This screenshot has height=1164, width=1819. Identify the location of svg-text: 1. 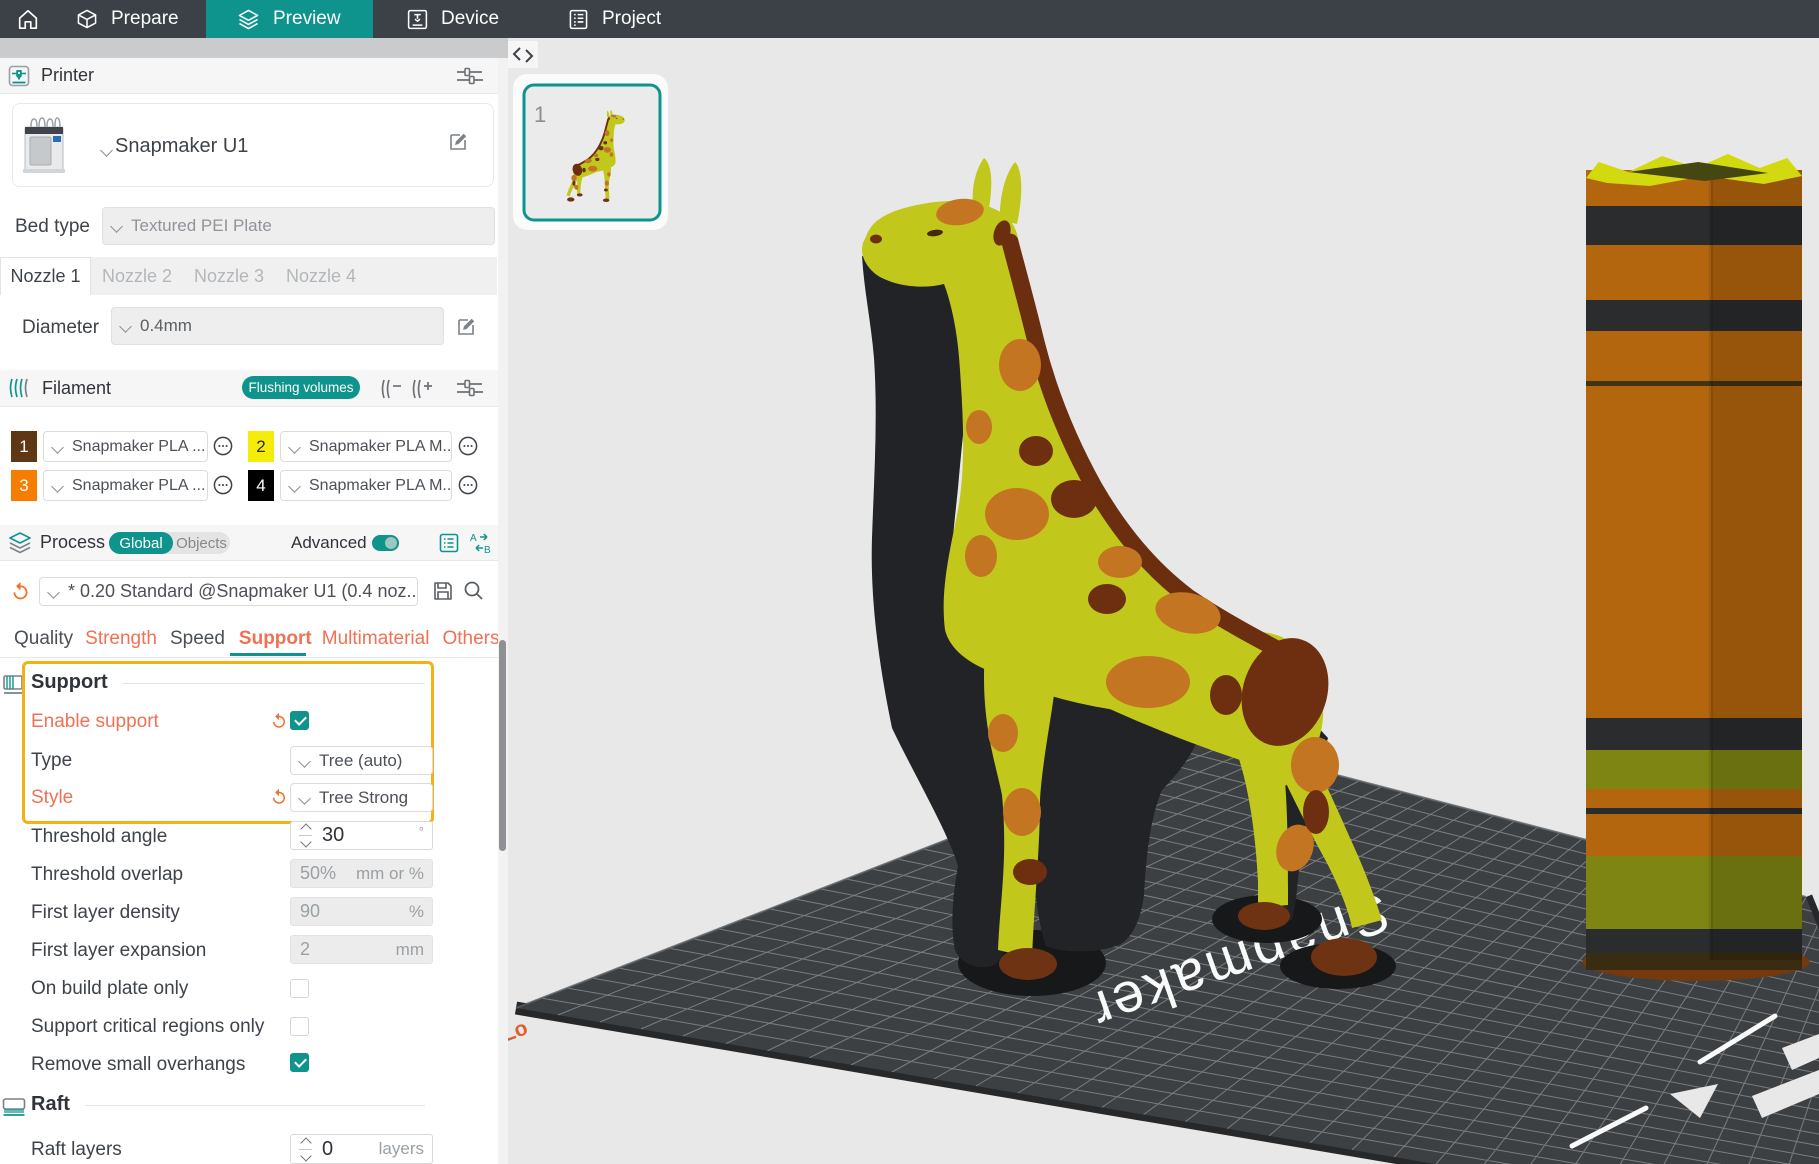
(540, 114).